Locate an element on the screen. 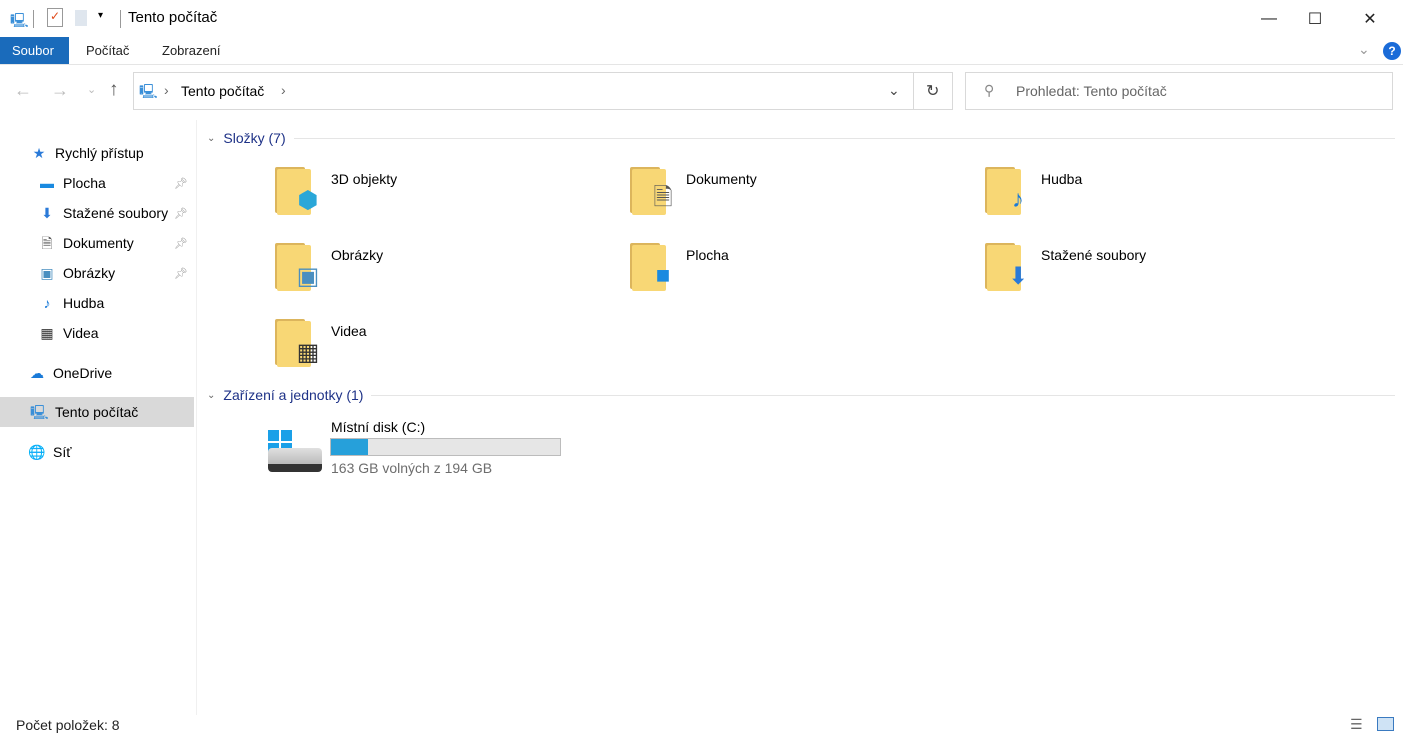  nav-label: OneDrive is located at coordinates (83, 373).